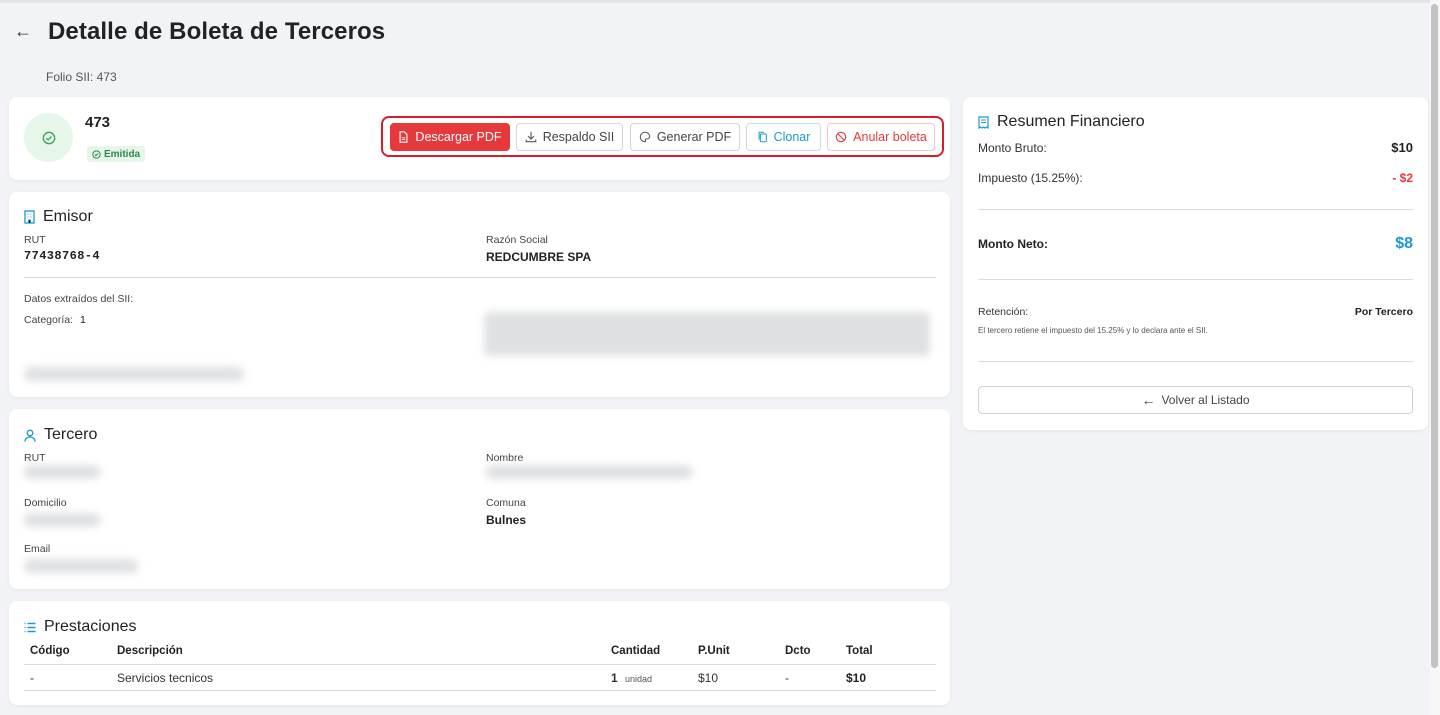  What do you see at coordinates (1012, 148) in the screenshot?
I see `monto-bruto-label: Monto Bruto:` at bounding box center [1012, 148].